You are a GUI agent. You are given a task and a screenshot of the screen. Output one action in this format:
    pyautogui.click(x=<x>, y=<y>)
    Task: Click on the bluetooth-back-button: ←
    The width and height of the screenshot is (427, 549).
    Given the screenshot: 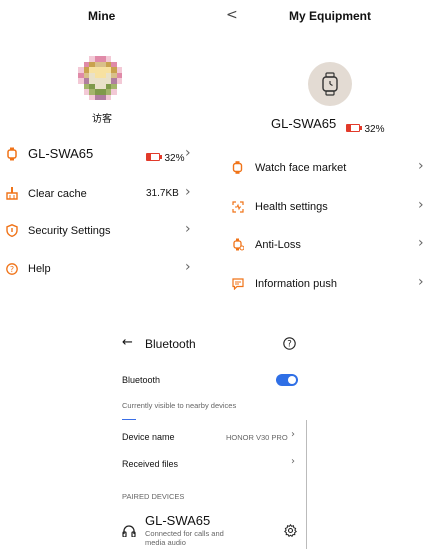 What is the action you would take?
    pyautogui.click(x=127, y=342)
    